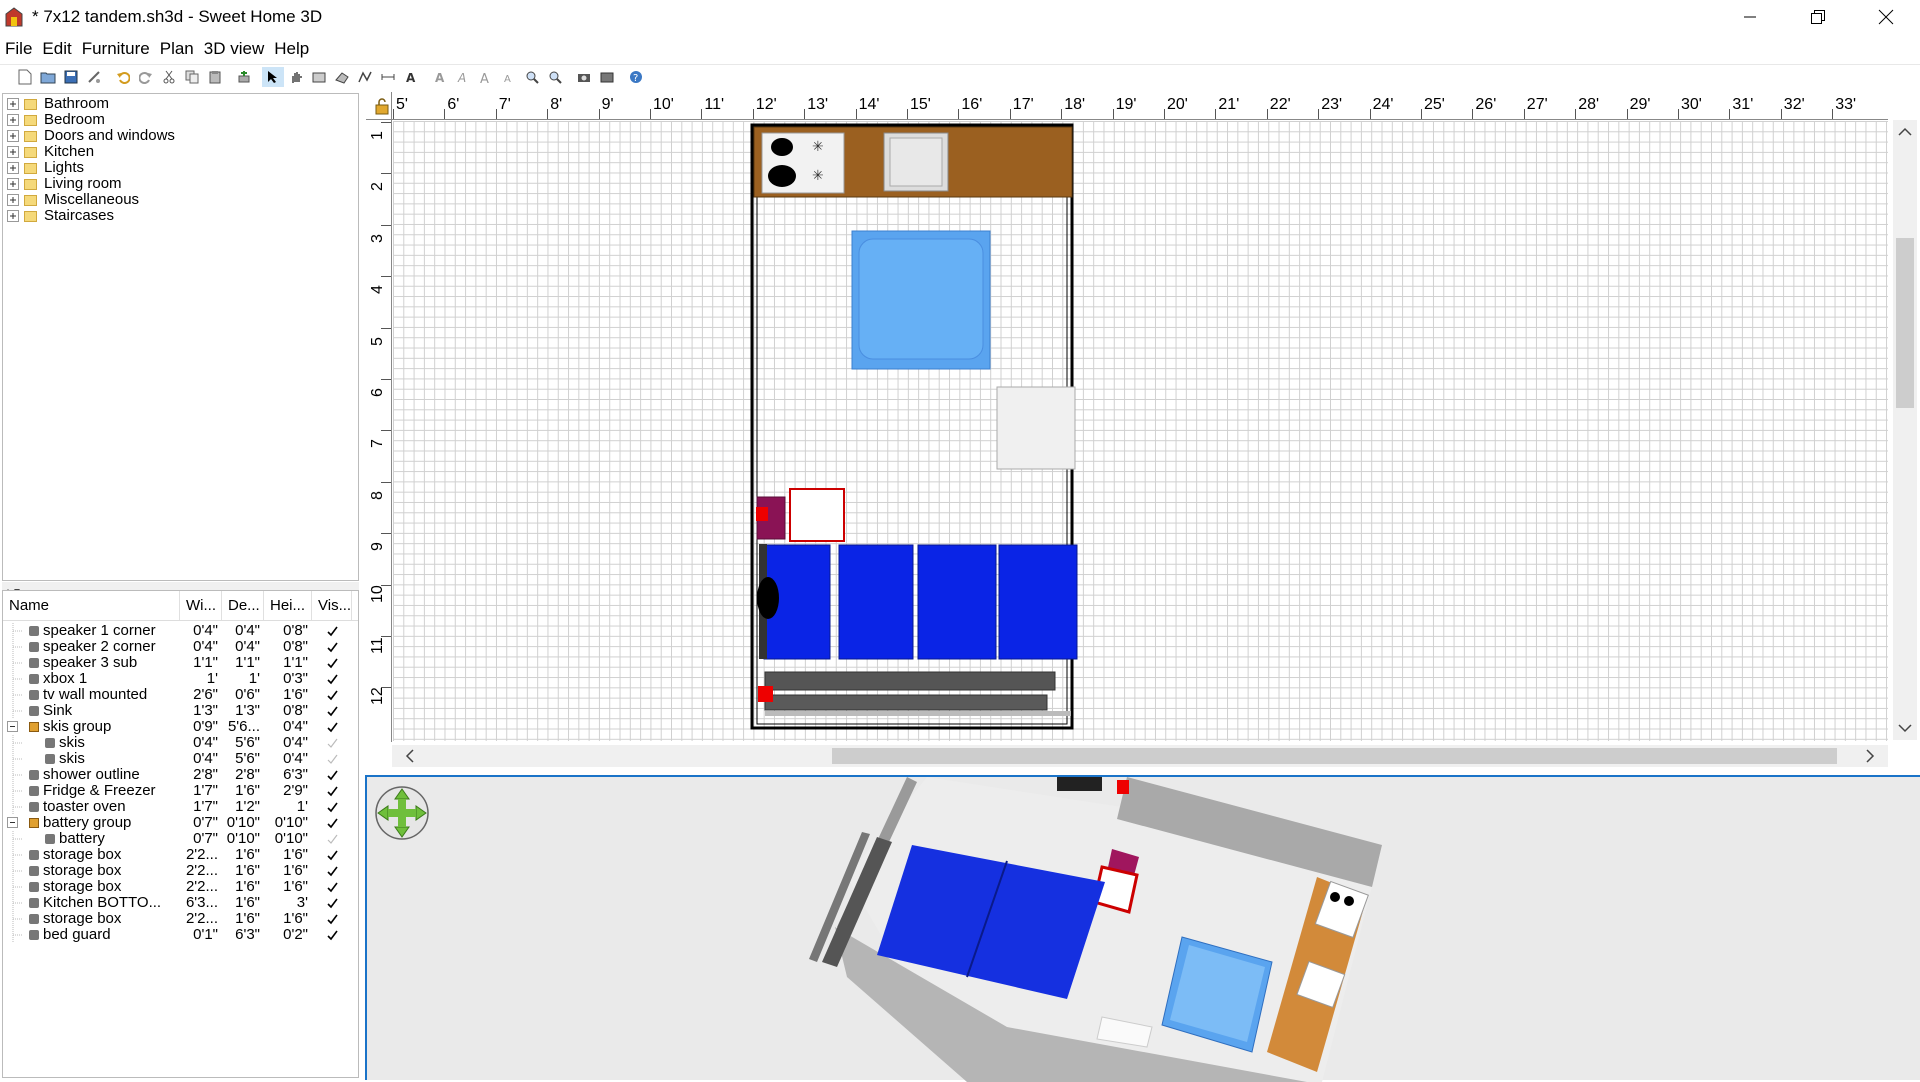 The height and width of the screenshot is (1082, 1920). Describe the element at coordinates (636, 77) in the screenshot. I see `help-button: ?` at that location.